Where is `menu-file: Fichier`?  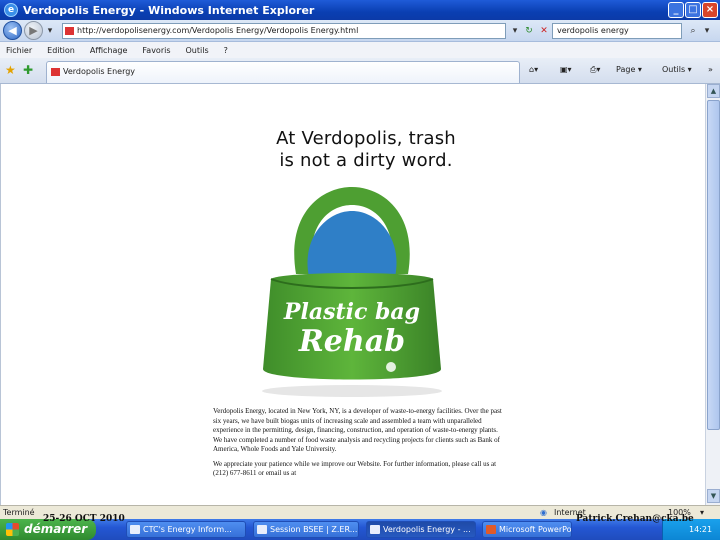 menu-file: Fichier is located at coordinates (19, 50).